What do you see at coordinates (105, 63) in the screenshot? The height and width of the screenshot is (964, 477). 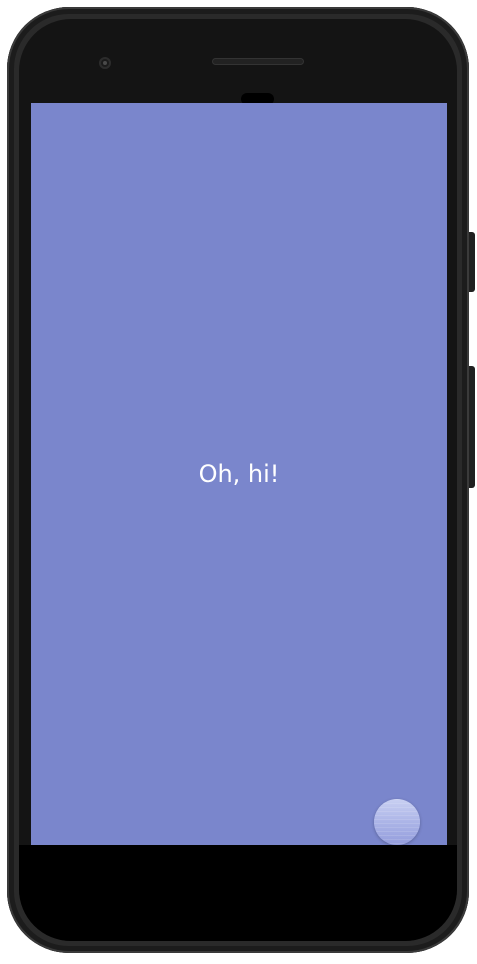 I see `front-camera-icon` at bounding box center [105, 63].